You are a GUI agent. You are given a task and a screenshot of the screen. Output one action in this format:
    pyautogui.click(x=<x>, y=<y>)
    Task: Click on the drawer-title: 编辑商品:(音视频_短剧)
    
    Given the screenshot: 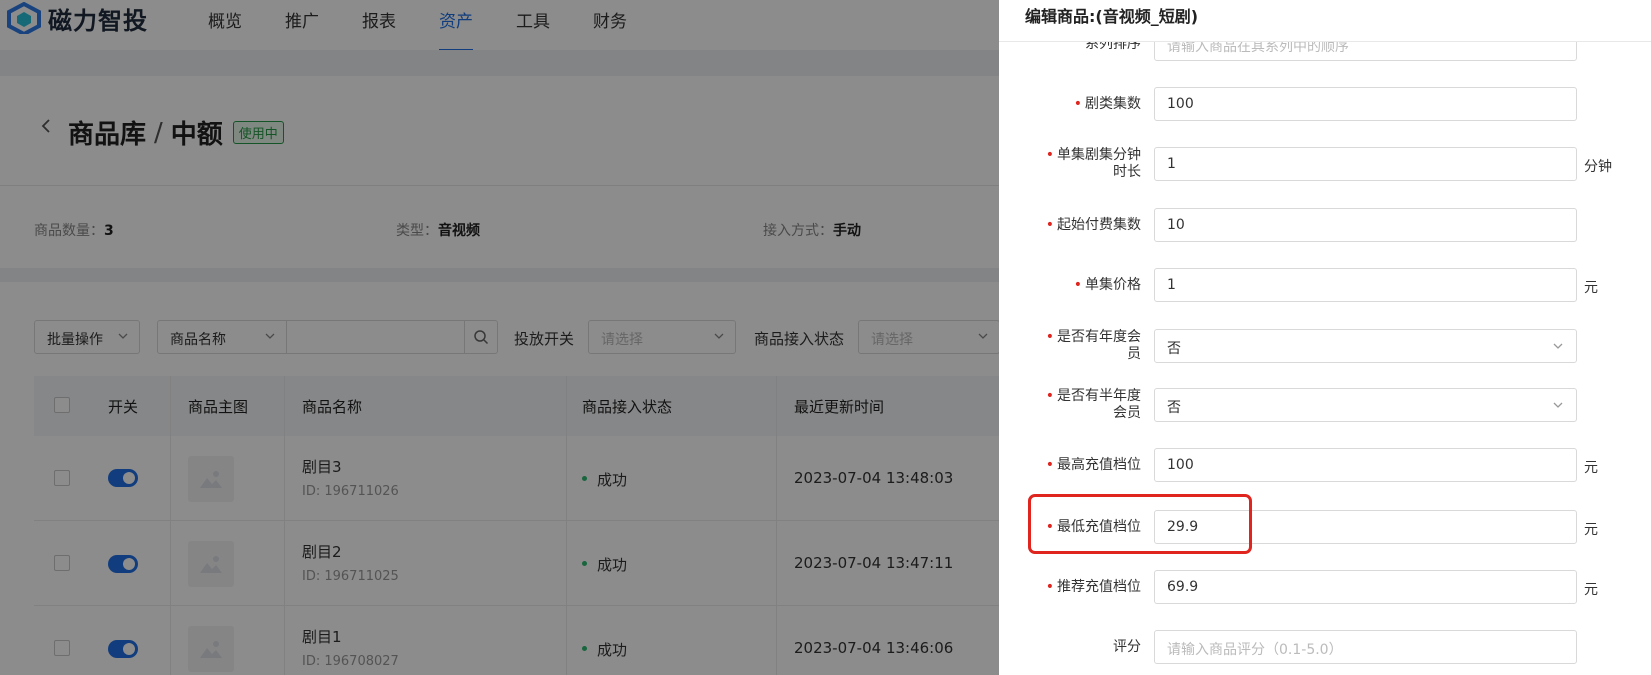 What is the action you would take?
    pyautogui.click(x=1112, y=16)
    